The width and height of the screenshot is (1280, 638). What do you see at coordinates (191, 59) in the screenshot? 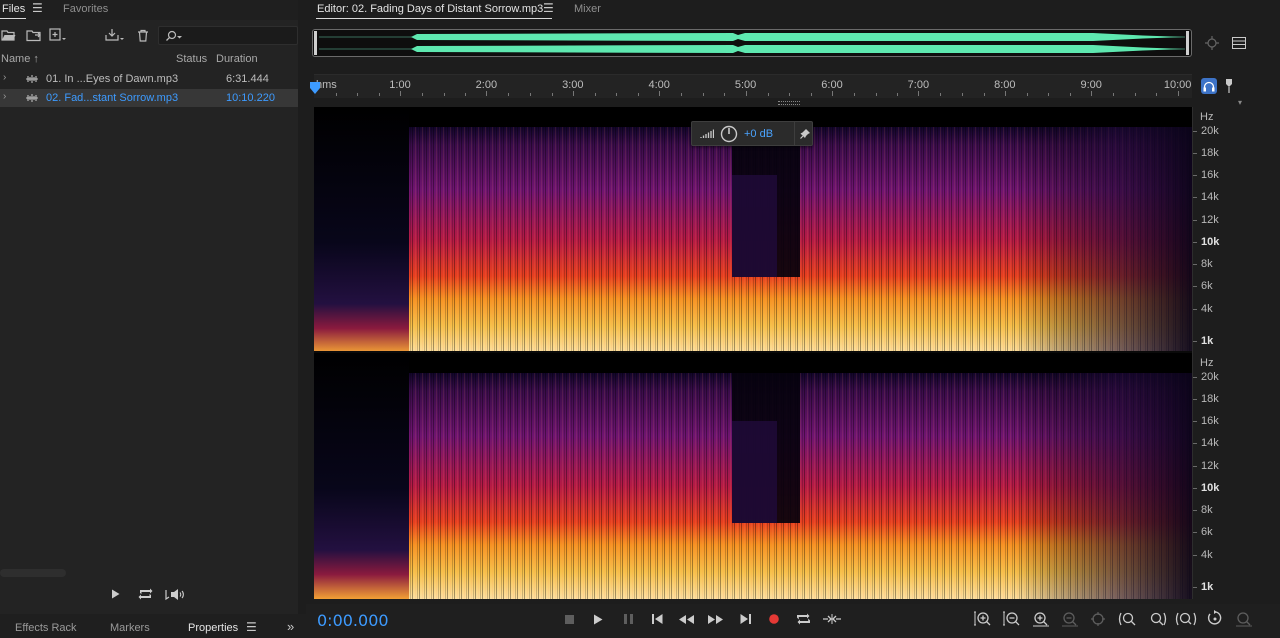
I see `column-header-status: Status` at bounding box center [191, 59].